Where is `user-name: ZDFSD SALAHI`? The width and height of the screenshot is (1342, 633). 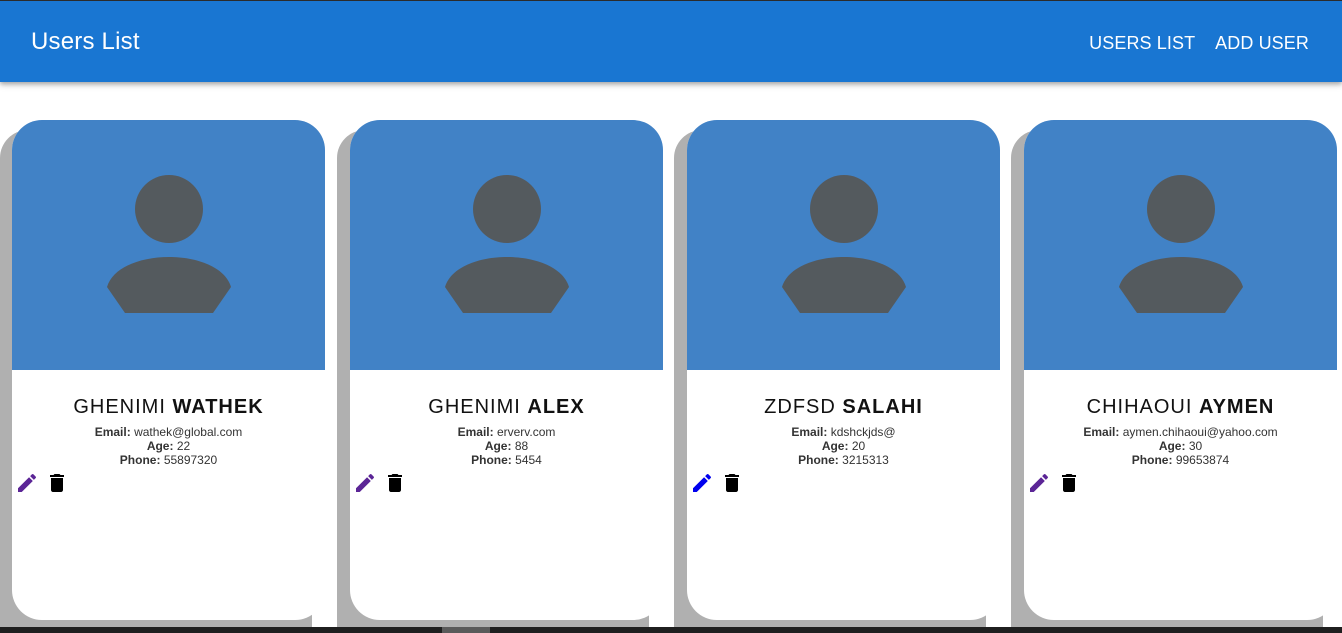
user-name: ZDFSD SALAHI is located at coordinates (843, 407).